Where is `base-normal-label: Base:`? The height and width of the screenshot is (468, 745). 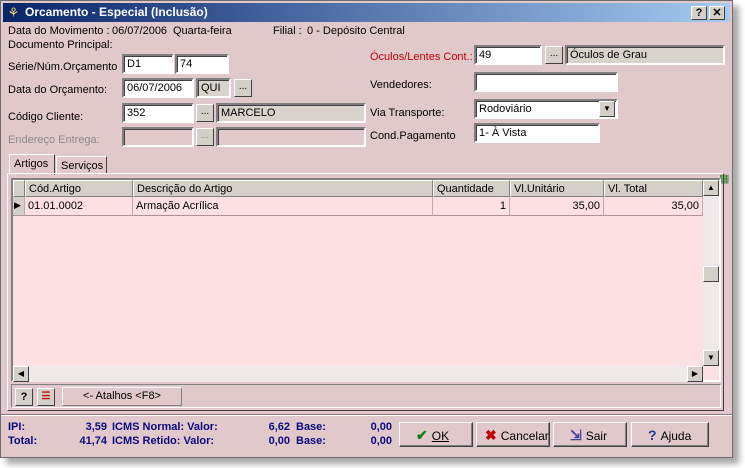 base-normal-label: Base: is located at coordinates (311, 427).